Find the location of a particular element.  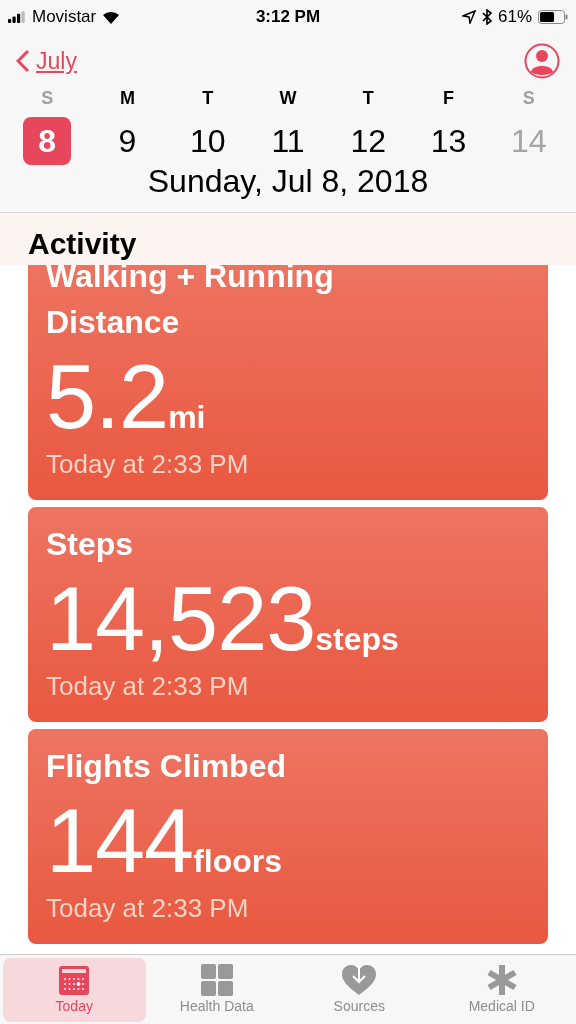

day-button: 11 is located at coordinates (288, 141).